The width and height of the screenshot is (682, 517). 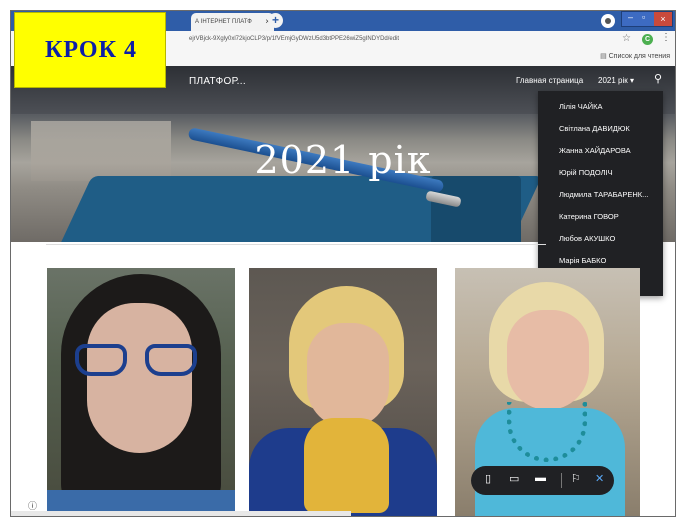 I want to click on chevron-down-icon: ▾, so click(x=631, y=80).